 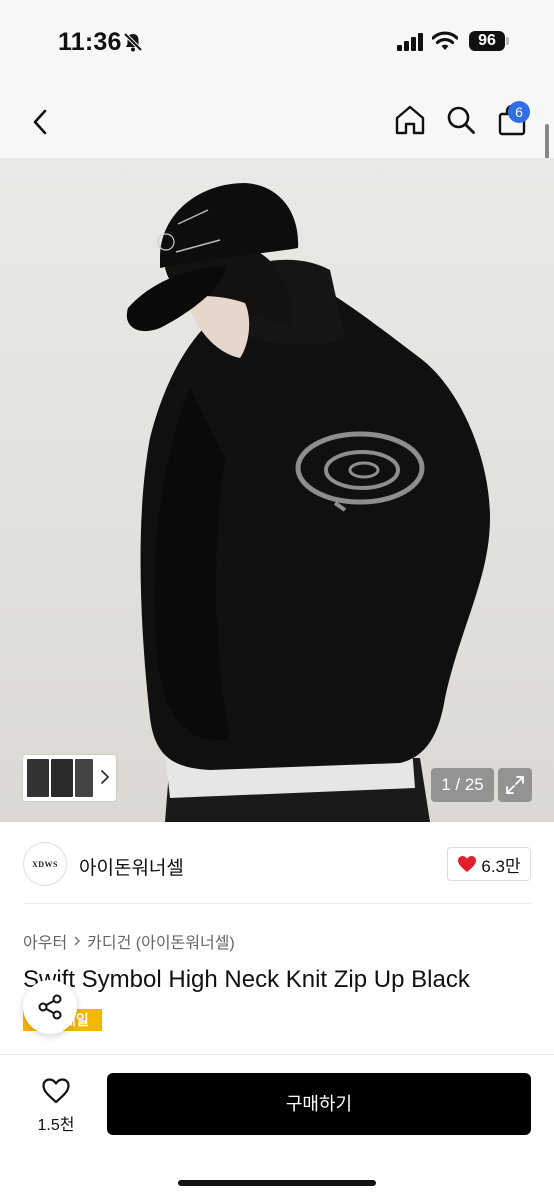 What do you see at coordinates (519, 112) in the screenshot?
I see `cart-count-badge: 6` at bounding box center [519, 112].